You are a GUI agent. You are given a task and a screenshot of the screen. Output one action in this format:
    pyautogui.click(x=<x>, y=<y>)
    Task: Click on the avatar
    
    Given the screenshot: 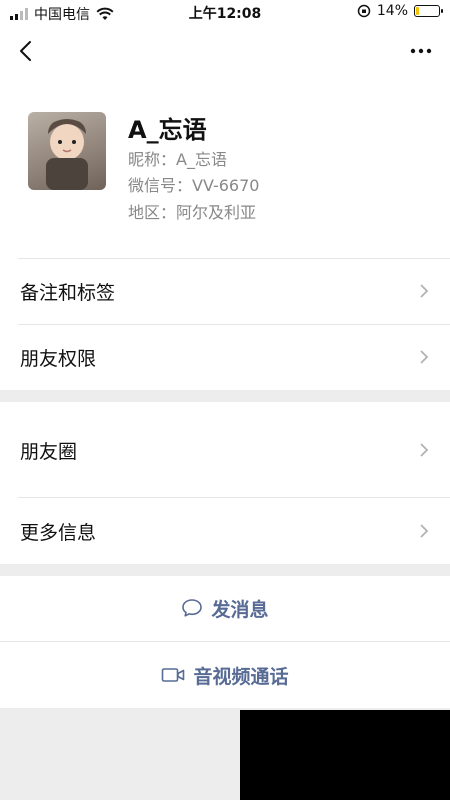 What is the action you would take?
    pyautogui.click(x=67, y=151)
    